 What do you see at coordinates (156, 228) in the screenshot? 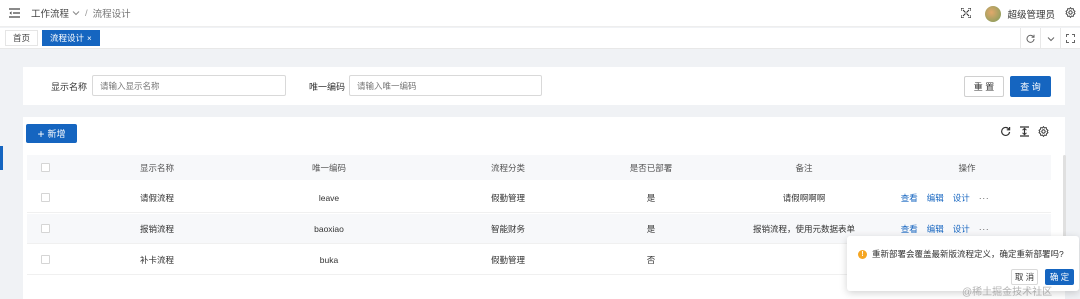
I see `cell-display-name: 报销流程` at bounding box center [156, 228].